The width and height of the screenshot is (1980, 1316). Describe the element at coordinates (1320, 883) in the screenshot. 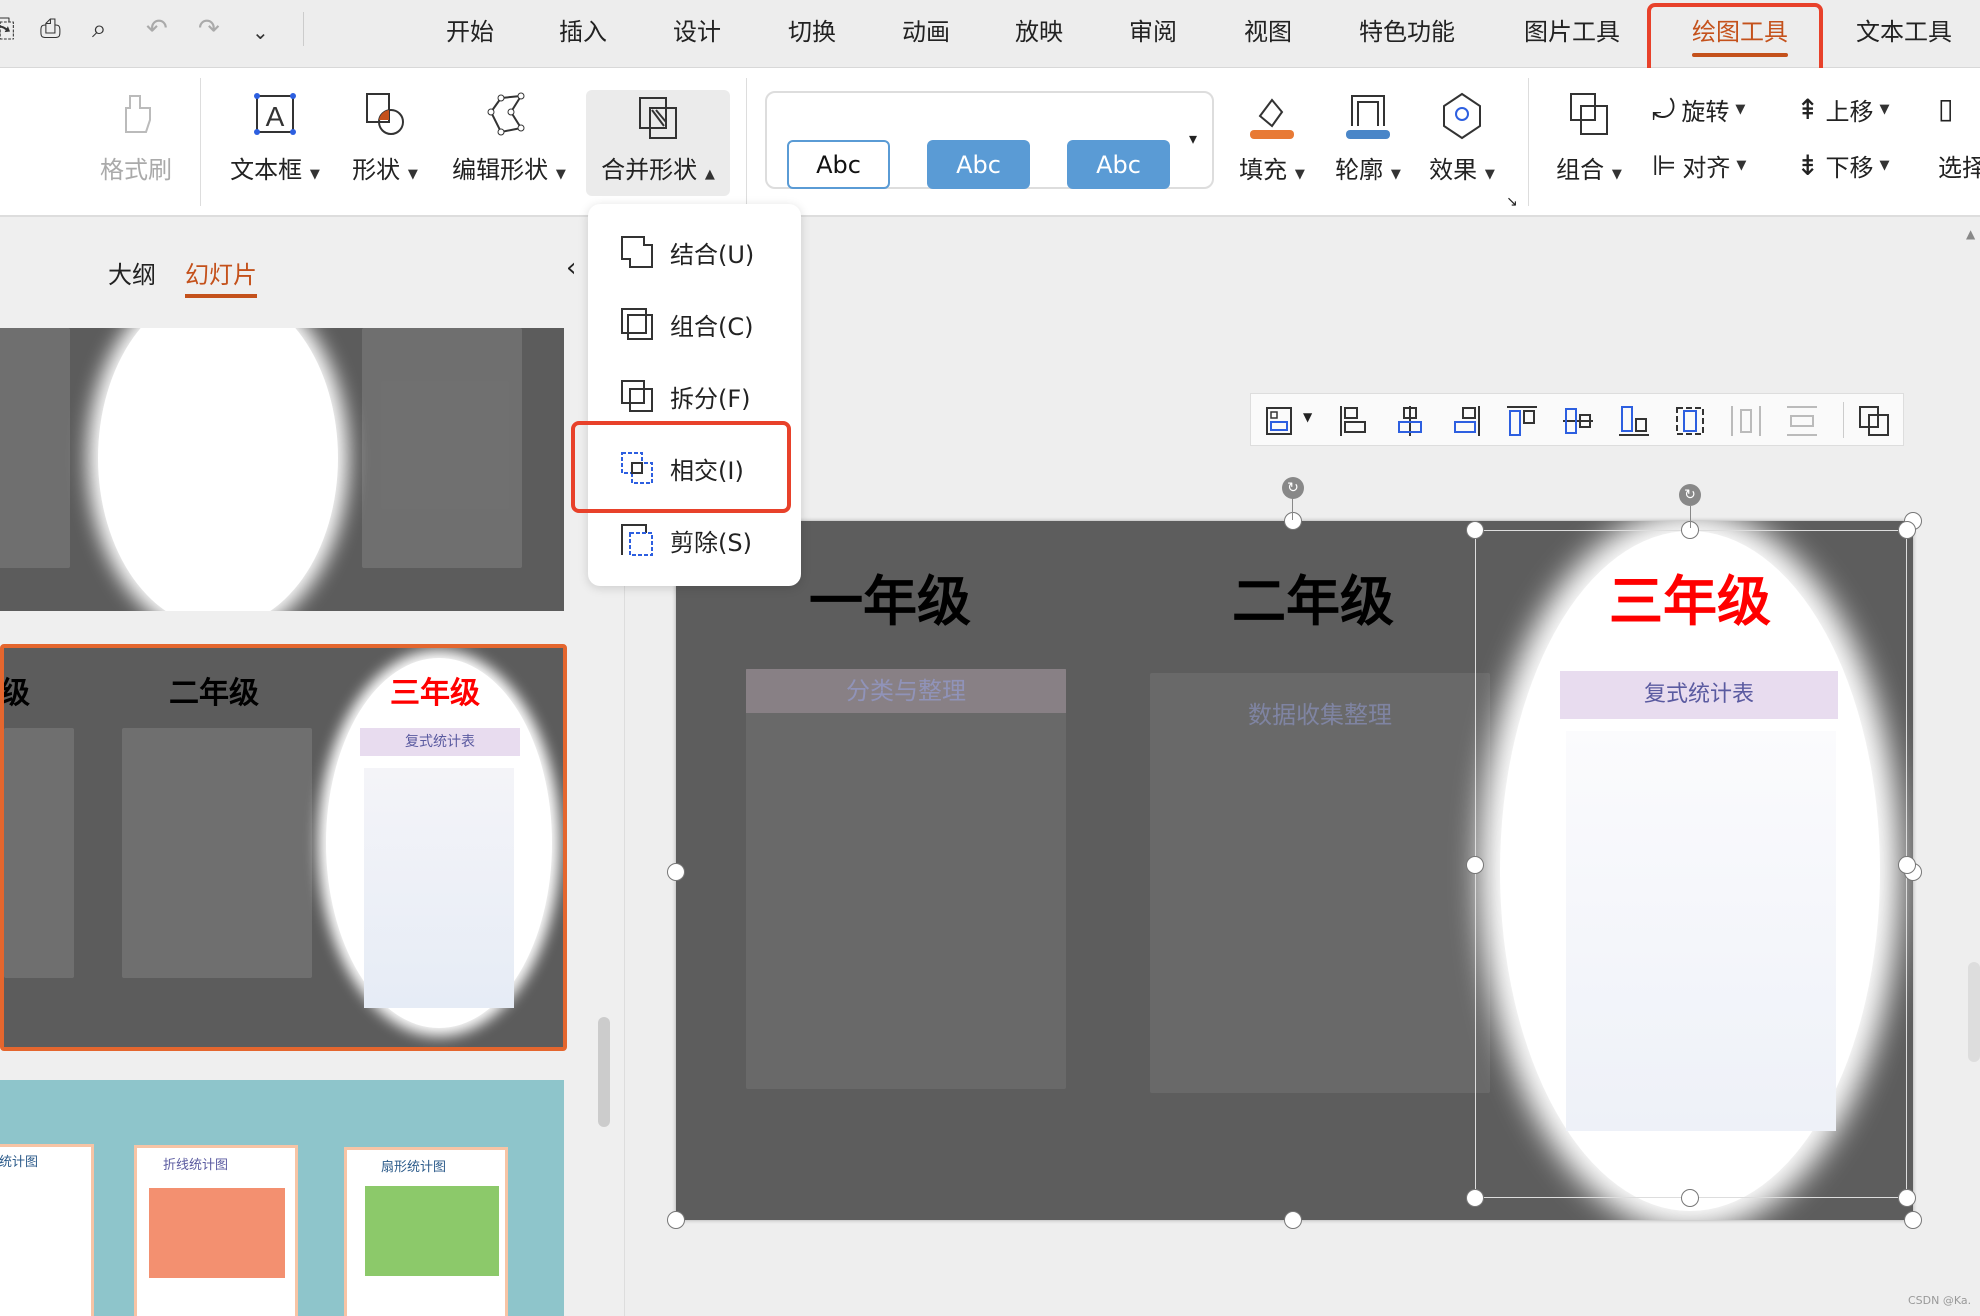

I see `textbook-page: 数据收集整理` at that location.